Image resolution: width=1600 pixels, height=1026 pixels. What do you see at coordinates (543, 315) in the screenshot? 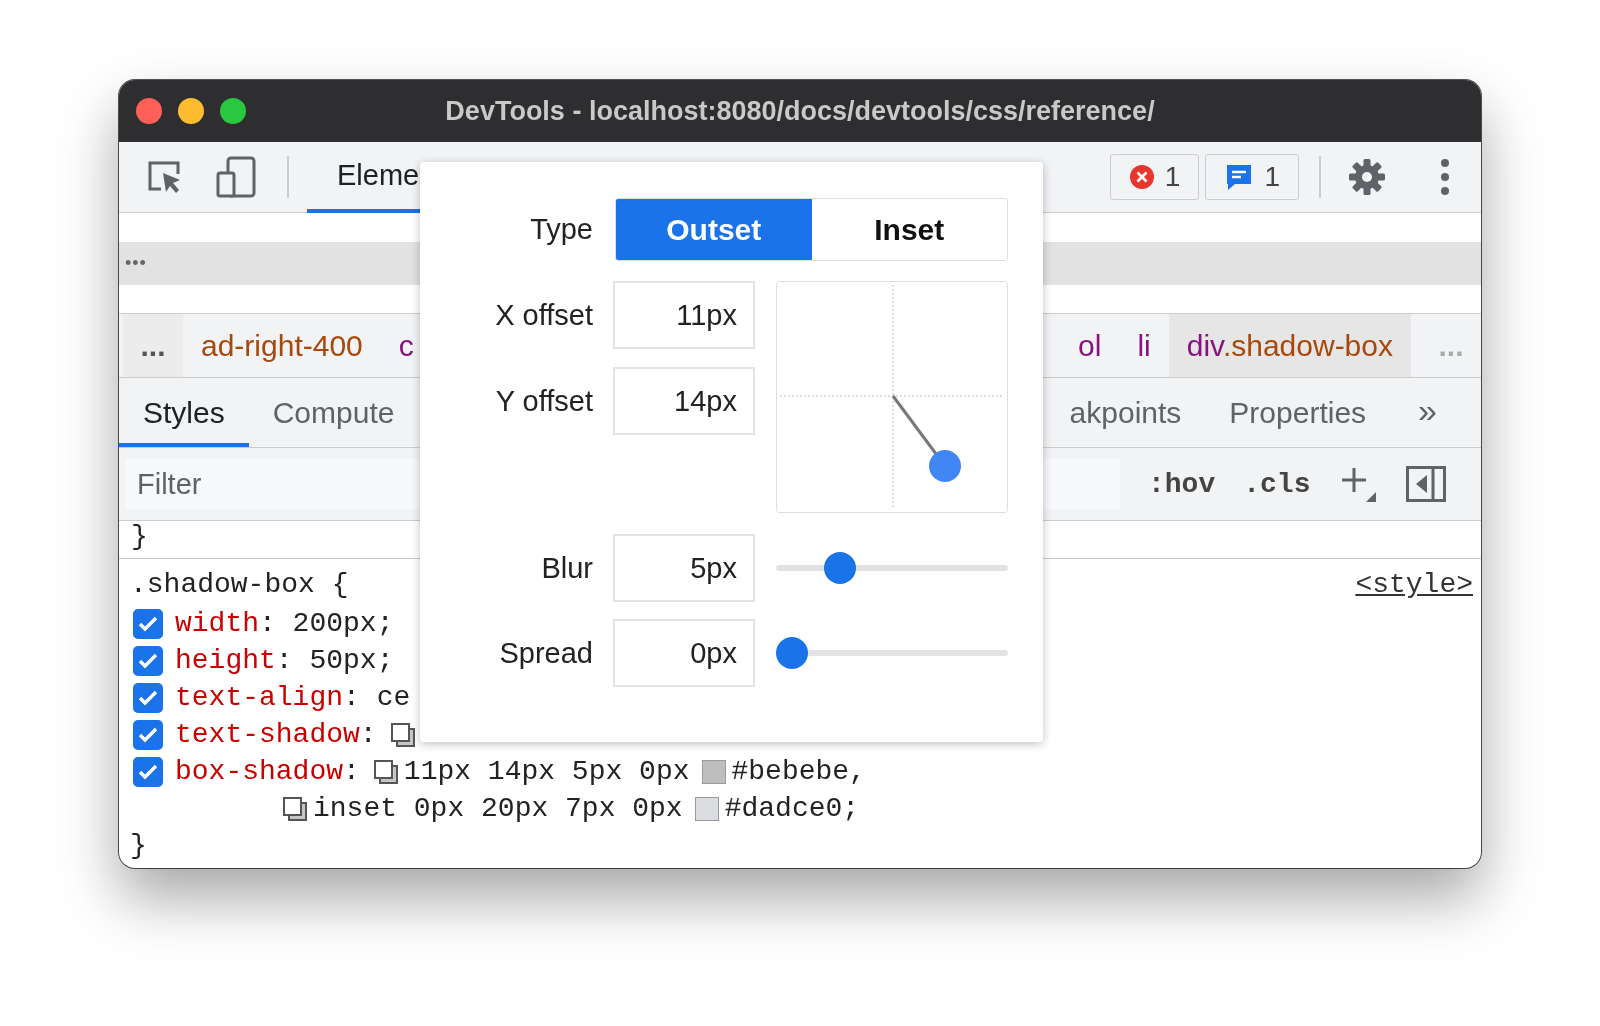
I see `field-label: X offset` at bounding box center [543, 315].